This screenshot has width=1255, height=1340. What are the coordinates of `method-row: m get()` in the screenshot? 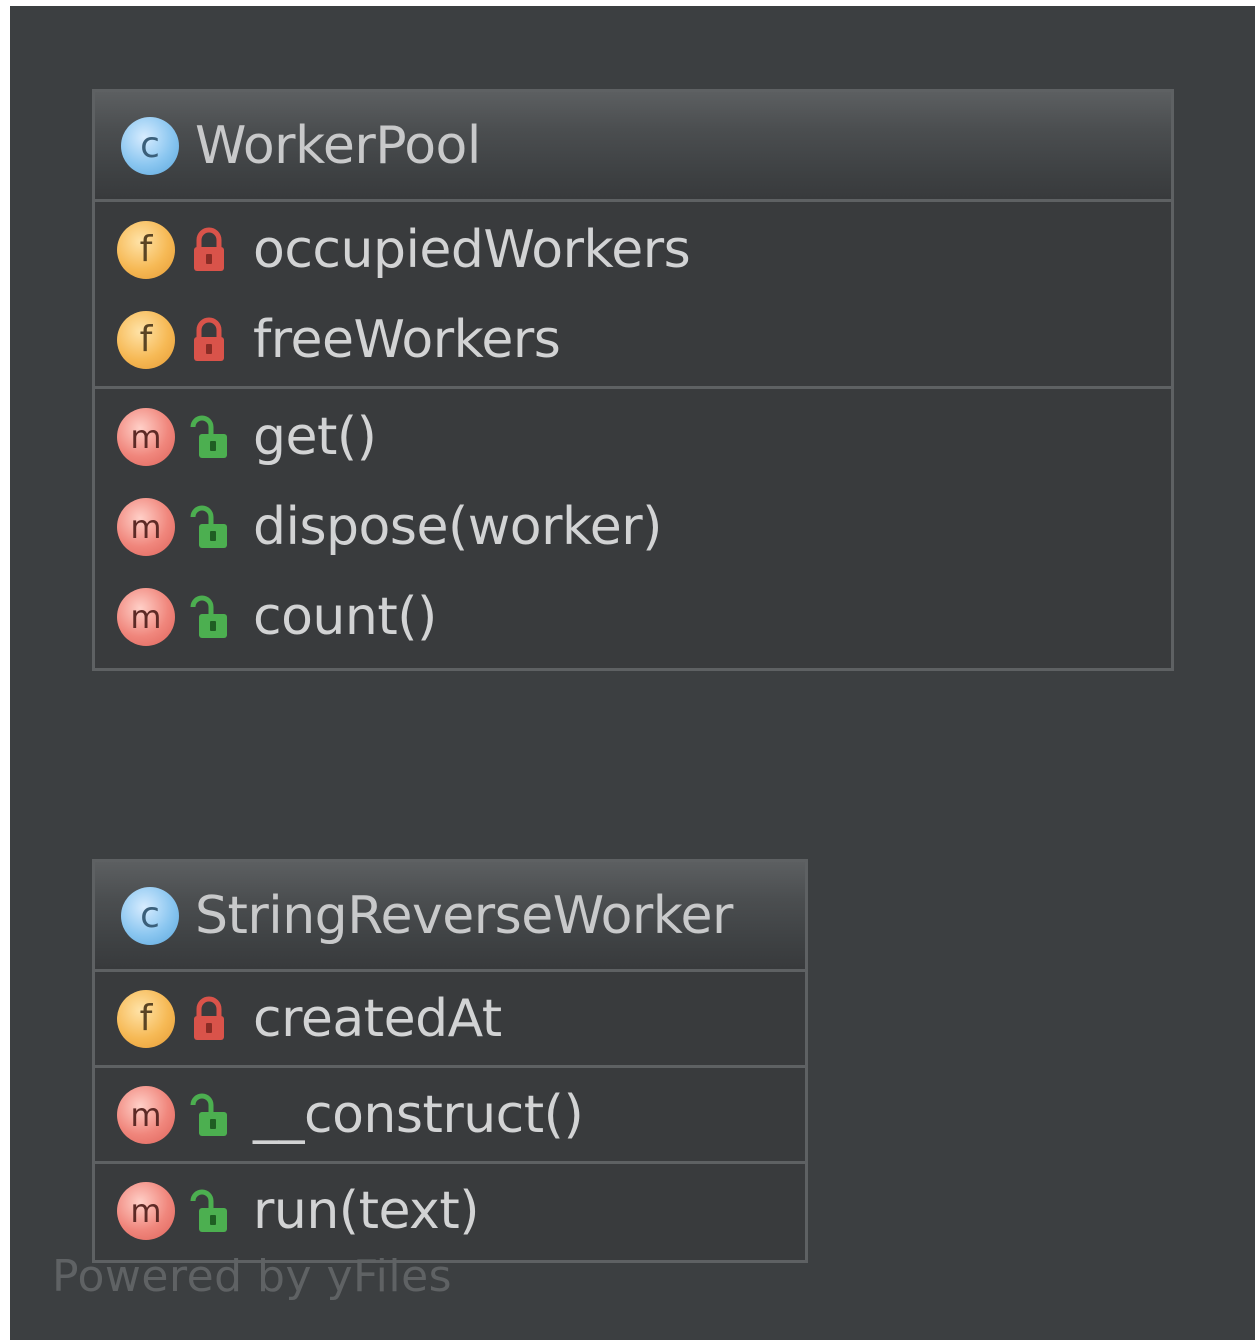 It's located at (633, 437).